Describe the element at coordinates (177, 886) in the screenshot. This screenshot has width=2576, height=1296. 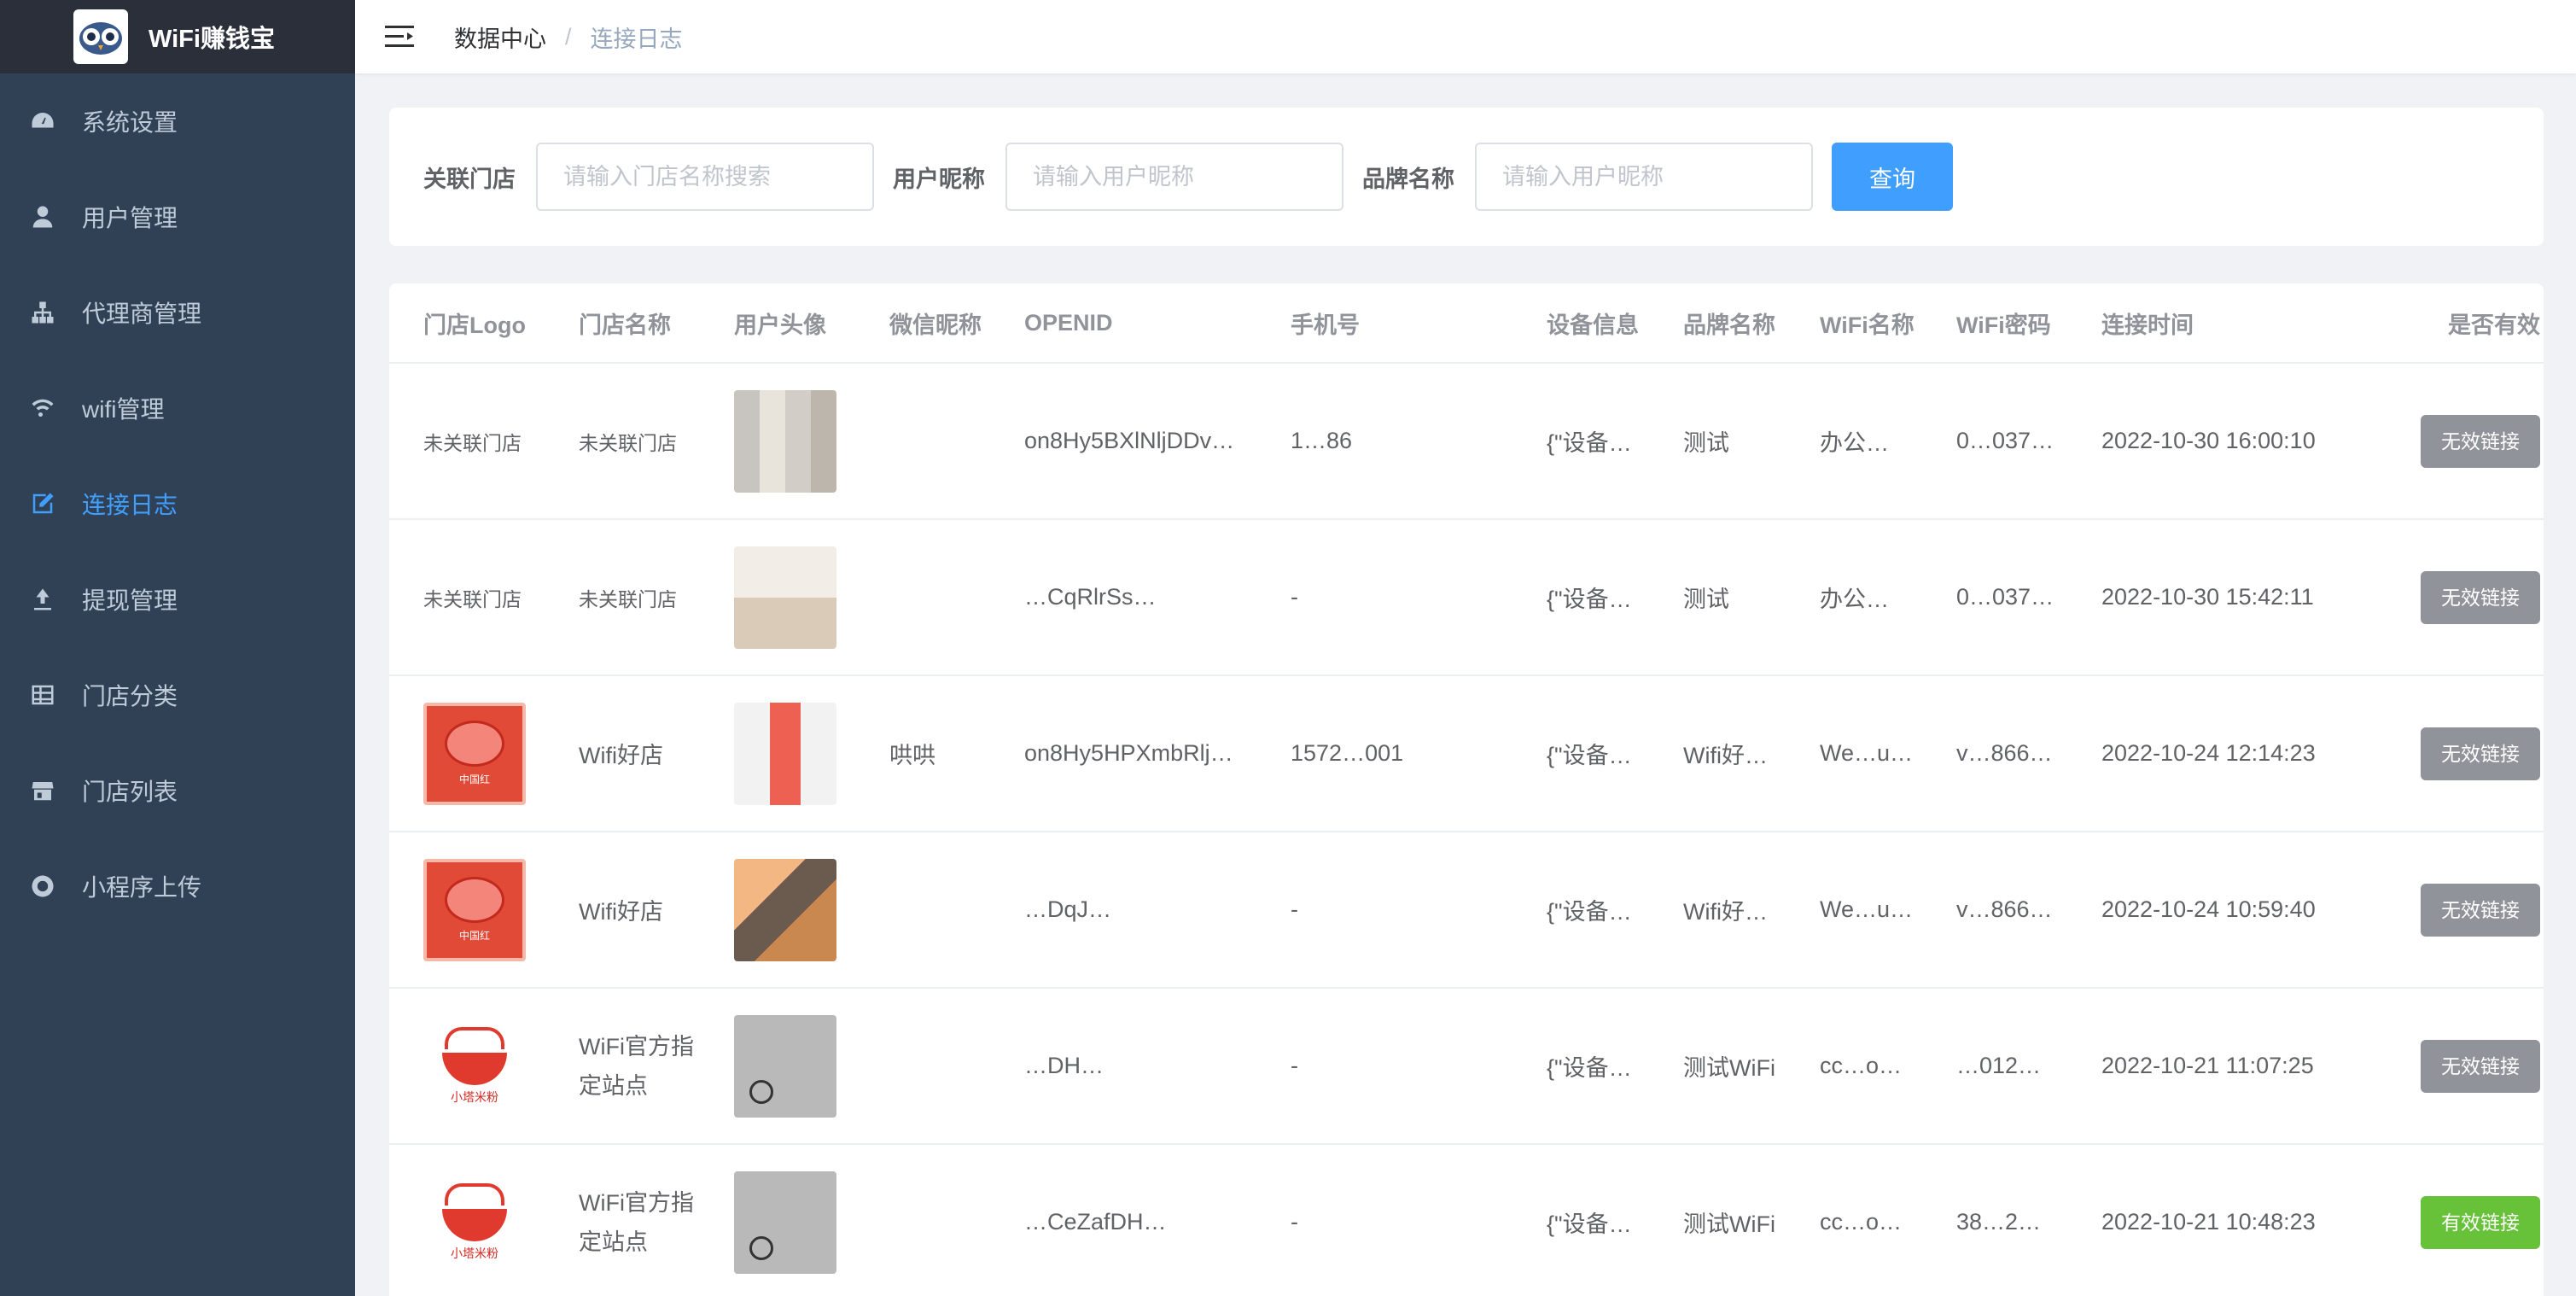
I see `sidebar-item-miniprogram-upload: 小程序上传` at that location.